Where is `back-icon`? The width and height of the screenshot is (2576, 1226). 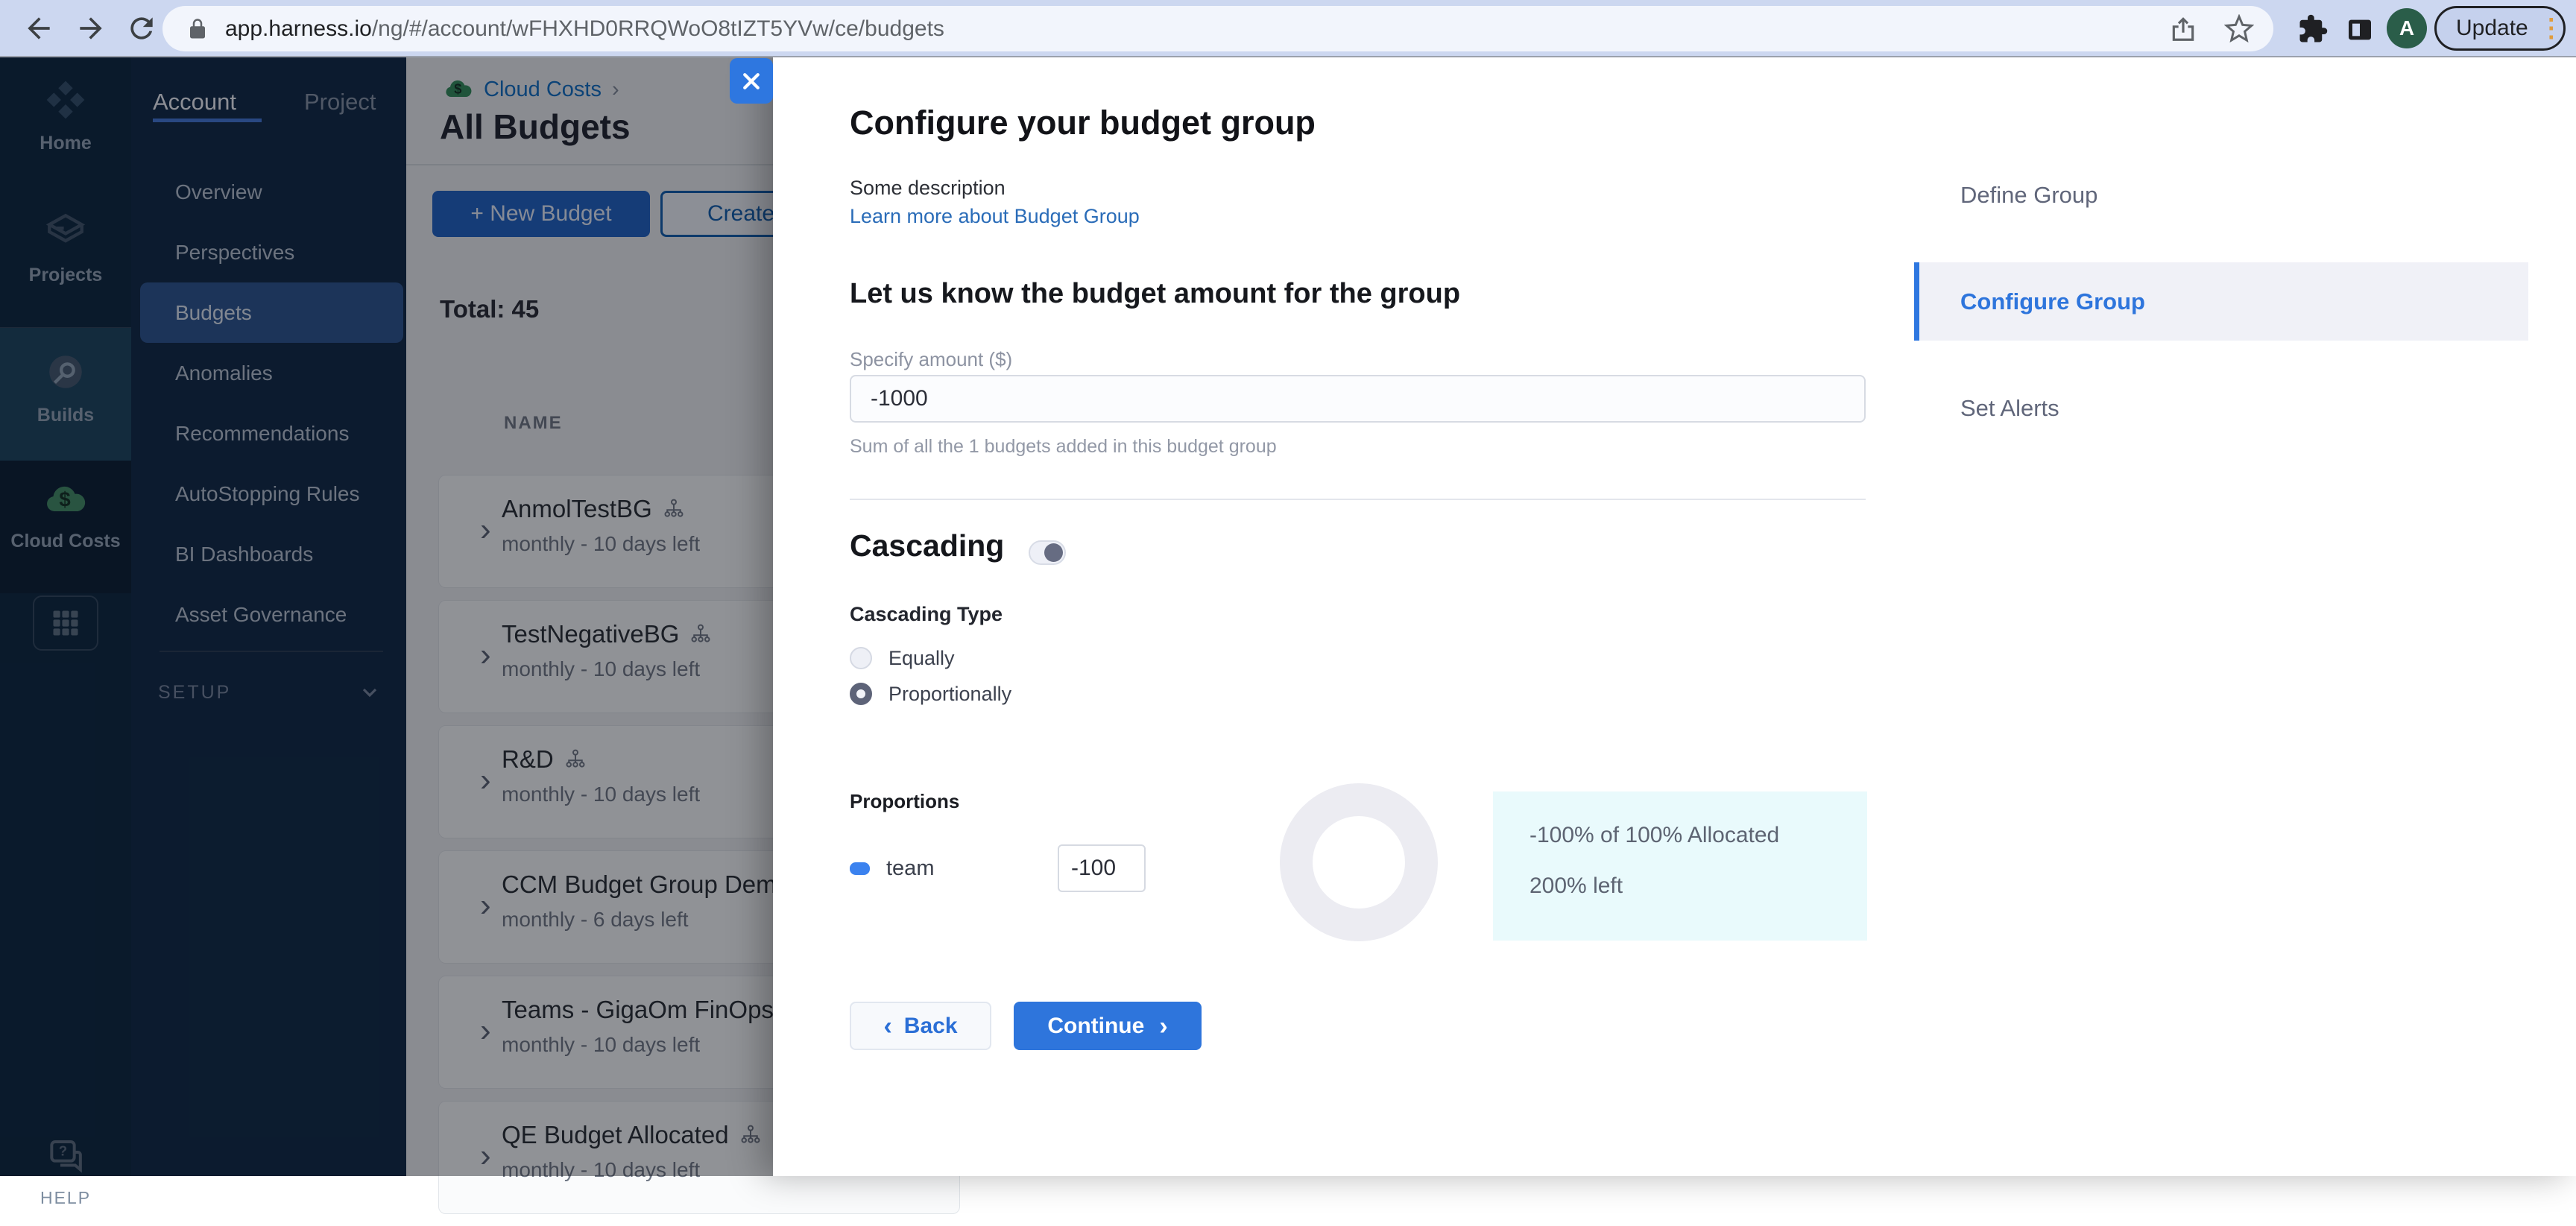
back-icon is located at coordinates (38, 28).